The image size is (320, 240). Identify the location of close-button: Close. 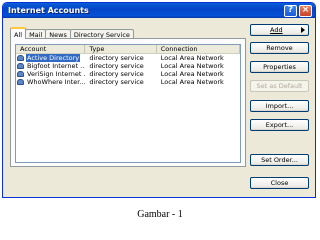
(279, 183).